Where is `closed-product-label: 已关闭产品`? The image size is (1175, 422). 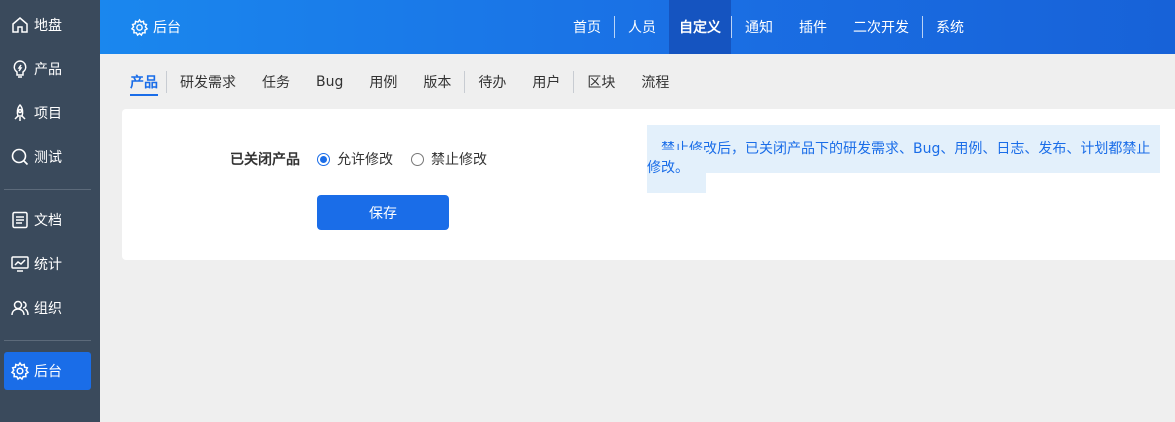
closed-product-label: 已关闭产品 is located at coordinates (265, 160).